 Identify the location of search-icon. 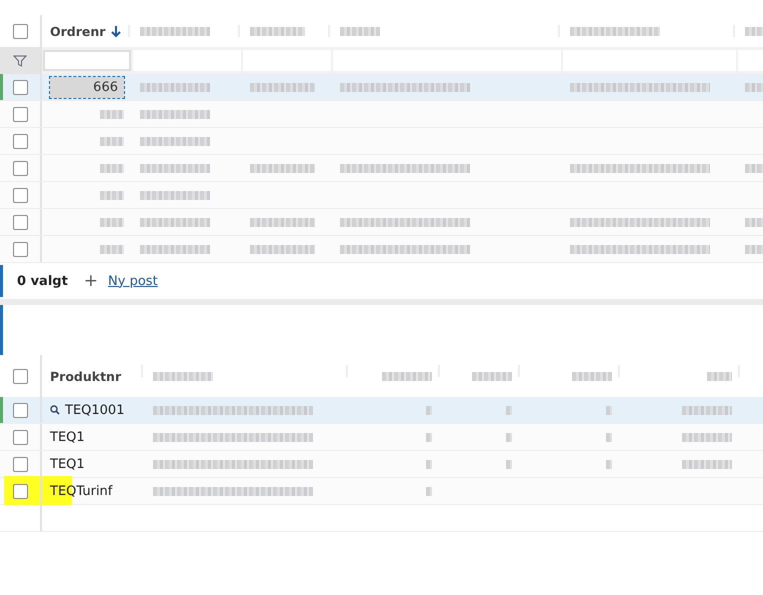
(55, 410).